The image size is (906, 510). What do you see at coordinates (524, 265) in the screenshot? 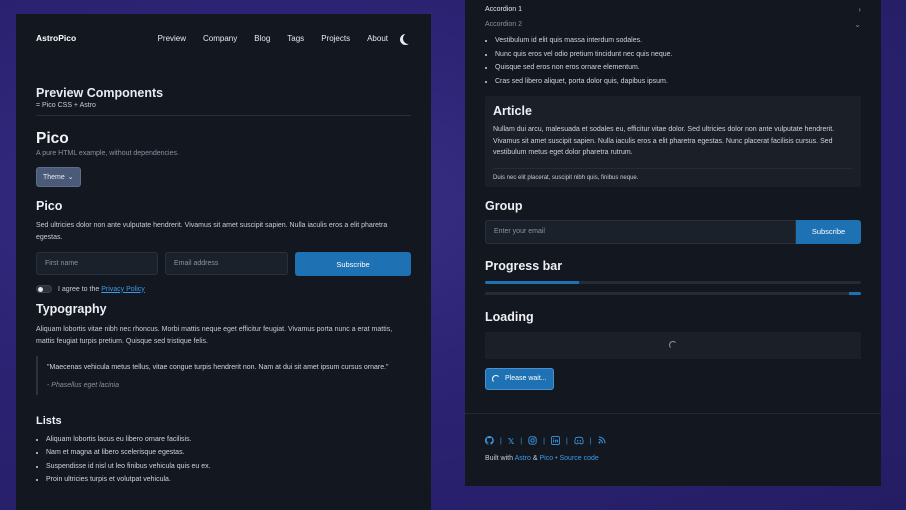
I see `progress-heading: Progress bar` at bounding box center [524, 265].